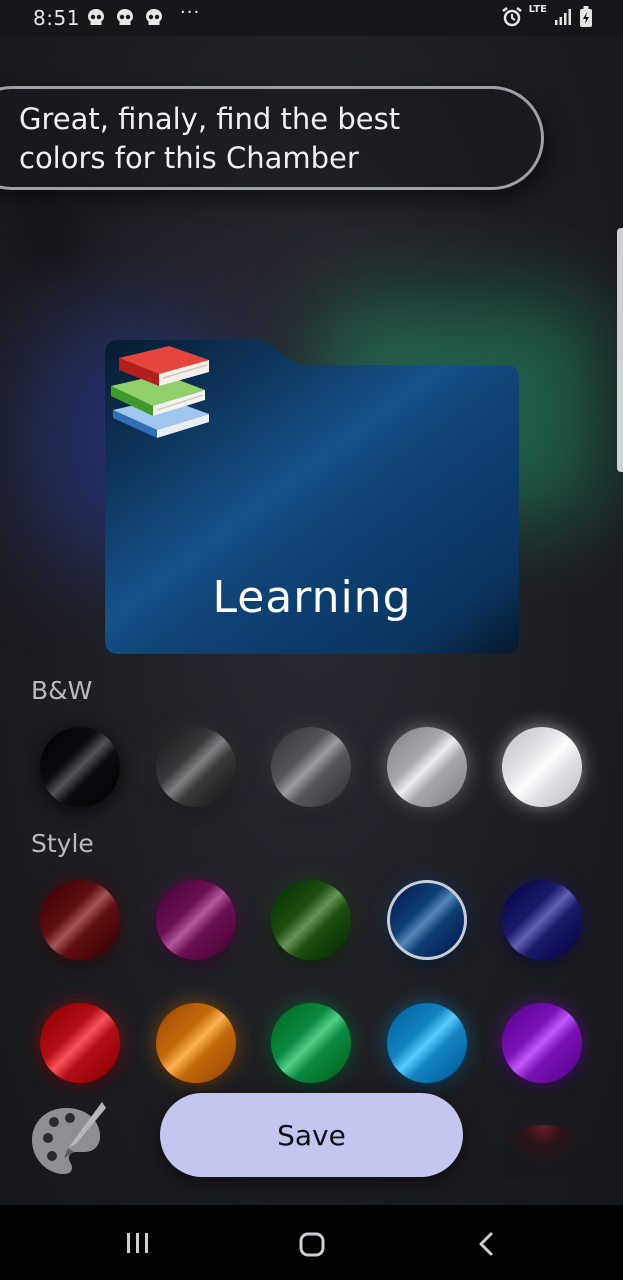 This screenshot has width=623, height=1280. Describe the element at coordinates (486, 1244) in the screenshot. I see `back-icon` at that location.